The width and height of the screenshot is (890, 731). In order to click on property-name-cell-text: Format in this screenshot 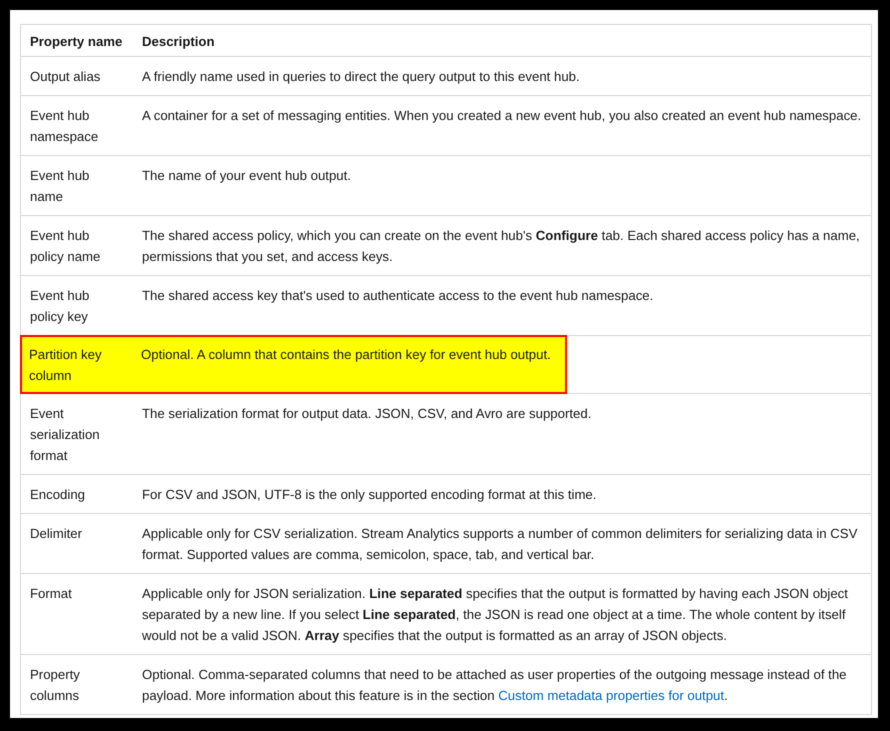, I will do `click(51, 594)`.